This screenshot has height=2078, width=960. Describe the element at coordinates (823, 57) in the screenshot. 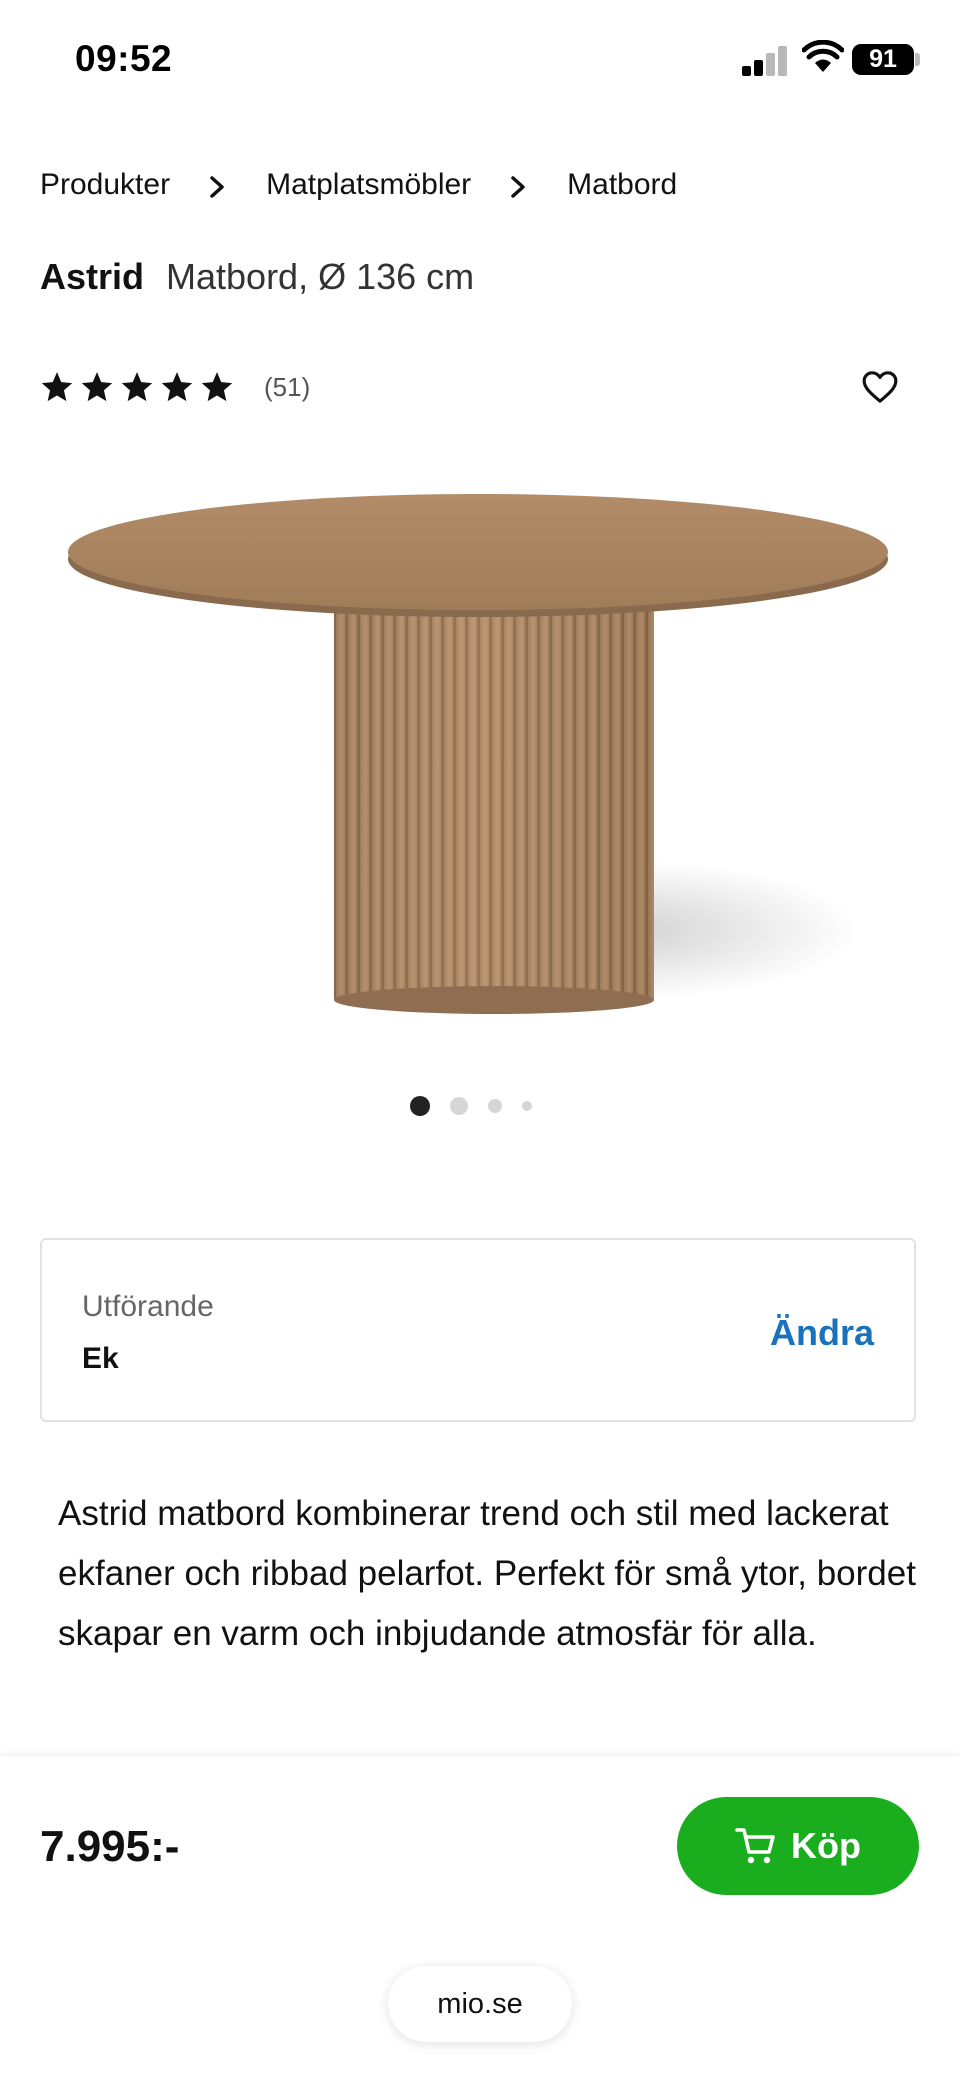

I see `wifi-icon` at that location.